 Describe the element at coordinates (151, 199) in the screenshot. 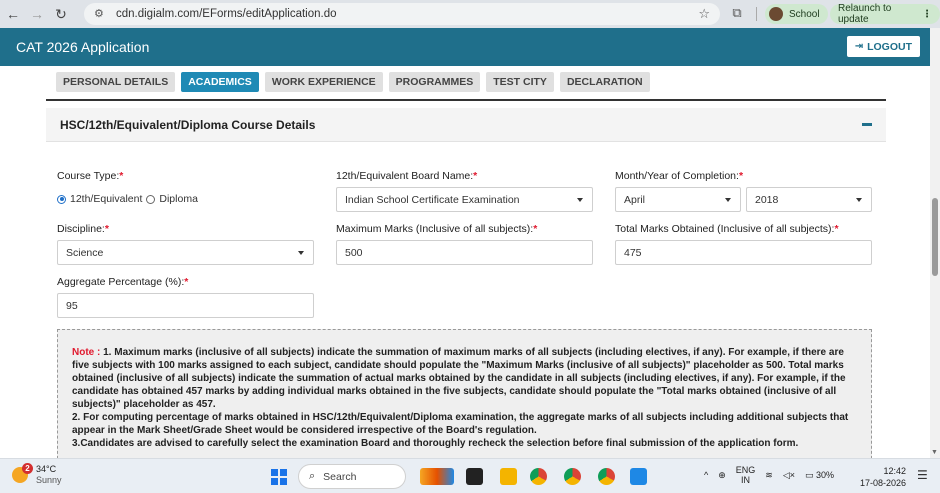

I see `radio-diploma` at that location.